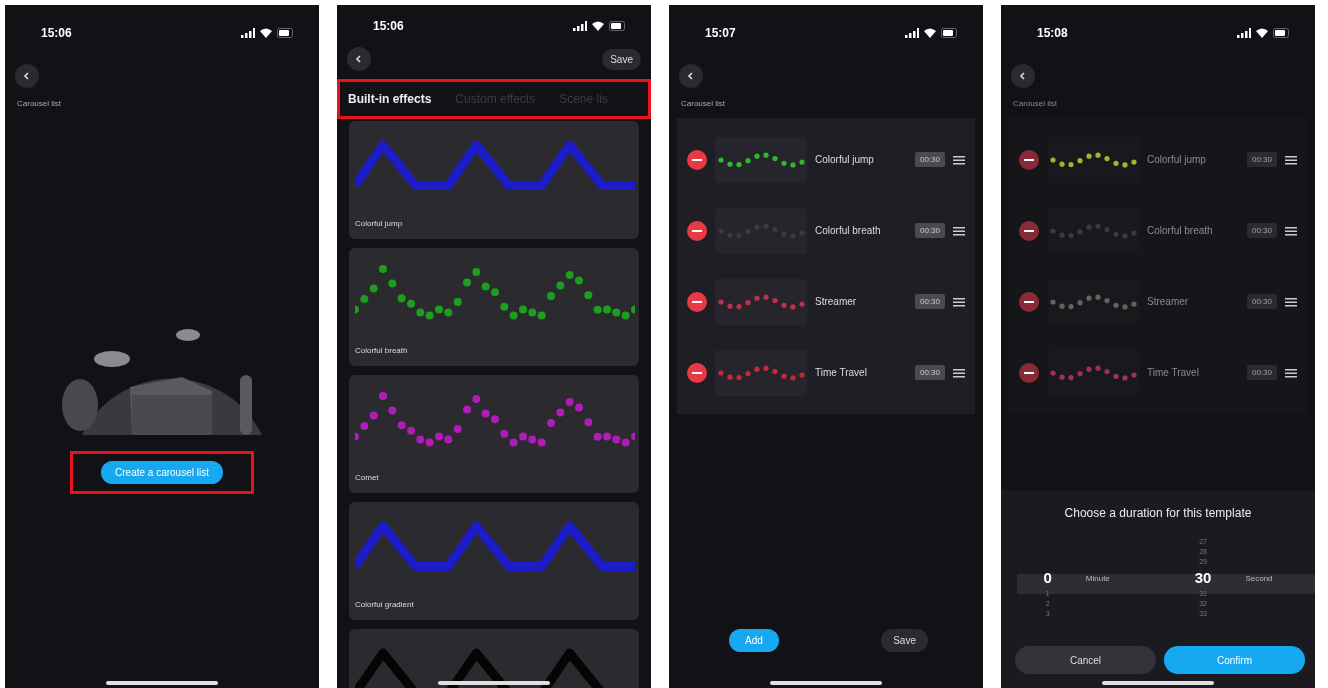  Describe the element at coordinates (1203, 578) in the screenshot. I see `picker-value: 30` at that location.